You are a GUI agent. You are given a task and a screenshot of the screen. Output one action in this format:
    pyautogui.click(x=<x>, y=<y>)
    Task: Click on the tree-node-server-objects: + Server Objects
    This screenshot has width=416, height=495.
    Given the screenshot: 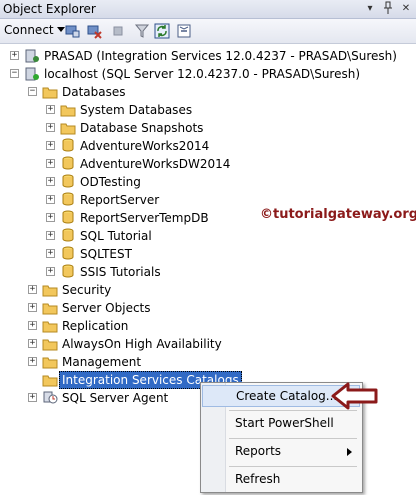 What is the action you would take?
    pyautogui.click(x=208, y=308)
    